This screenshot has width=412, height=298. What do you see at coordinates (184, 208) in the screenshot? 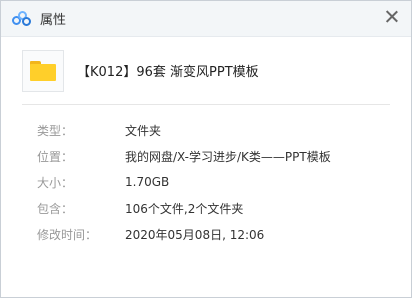
I see `property-value: 106个文件,2个文件夹` at bounding box center [184, 208].